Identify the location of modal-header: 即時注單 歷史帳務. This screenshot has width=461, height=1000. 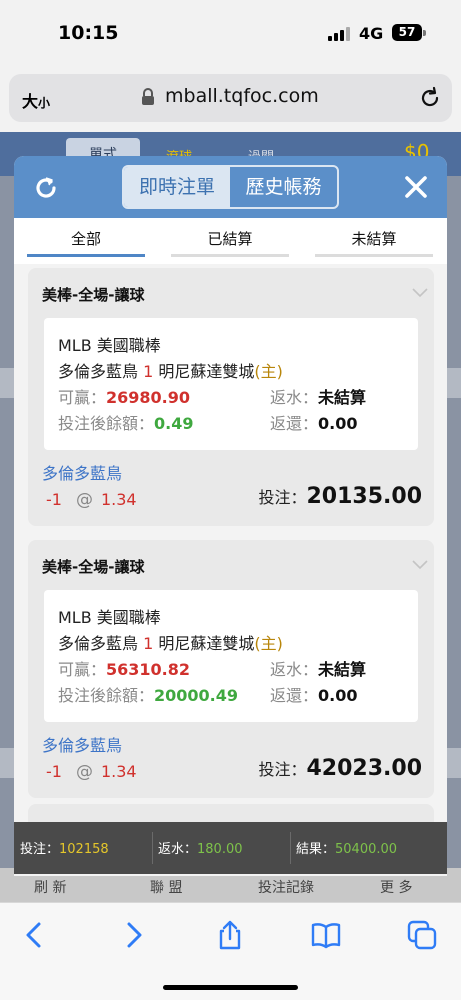
(230, 187).